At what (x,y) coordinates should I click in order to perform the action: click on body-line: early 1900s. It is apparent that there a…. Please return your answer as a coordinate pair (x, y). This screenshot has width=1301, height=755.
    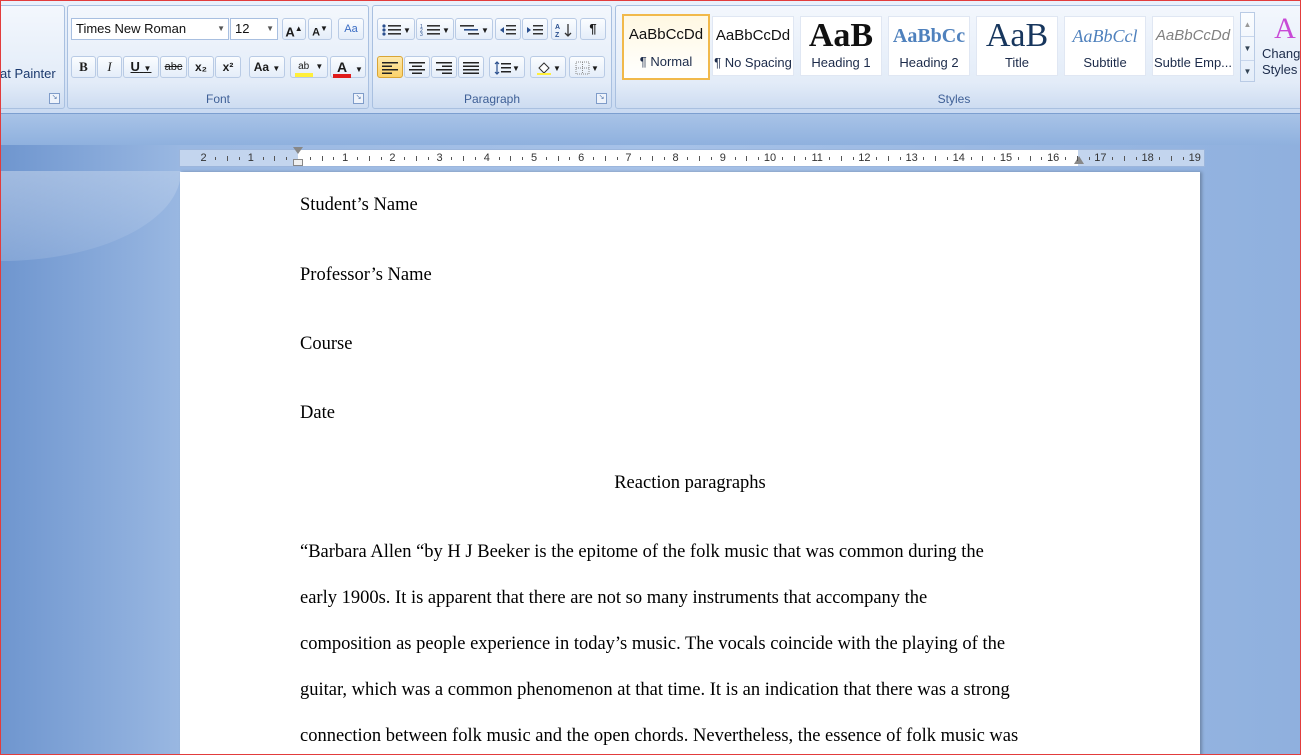
    Looking at the image, I should click on (613, 598).